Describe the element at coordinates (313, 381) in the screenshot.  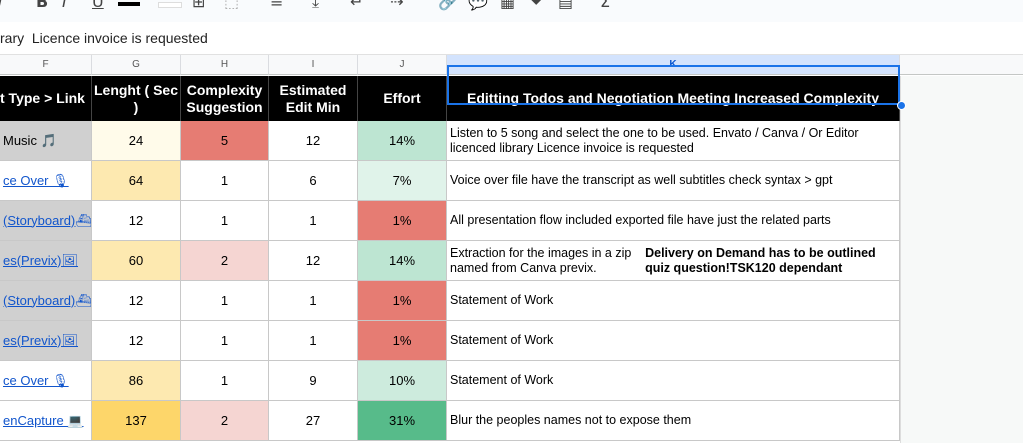
I see `cell-i: 9` at that location.